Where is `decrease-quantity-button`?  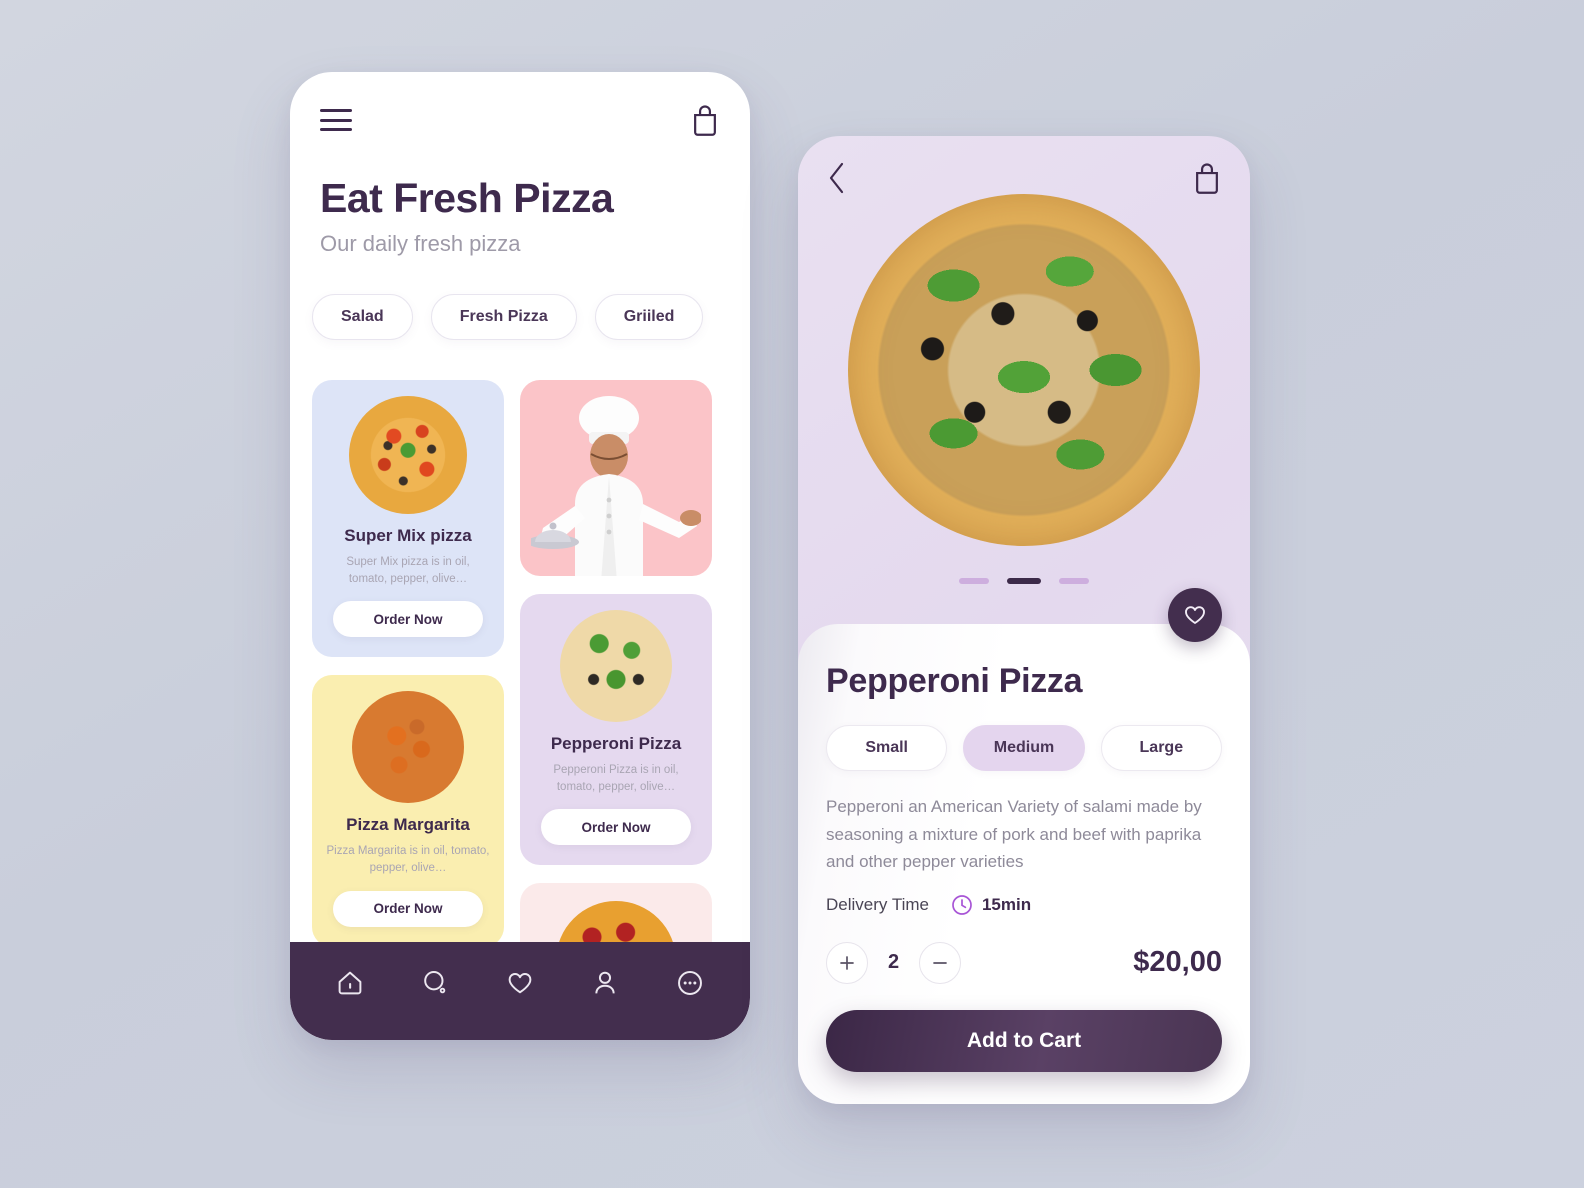 decrease-quantity-button is located at coordinates (940, 962).